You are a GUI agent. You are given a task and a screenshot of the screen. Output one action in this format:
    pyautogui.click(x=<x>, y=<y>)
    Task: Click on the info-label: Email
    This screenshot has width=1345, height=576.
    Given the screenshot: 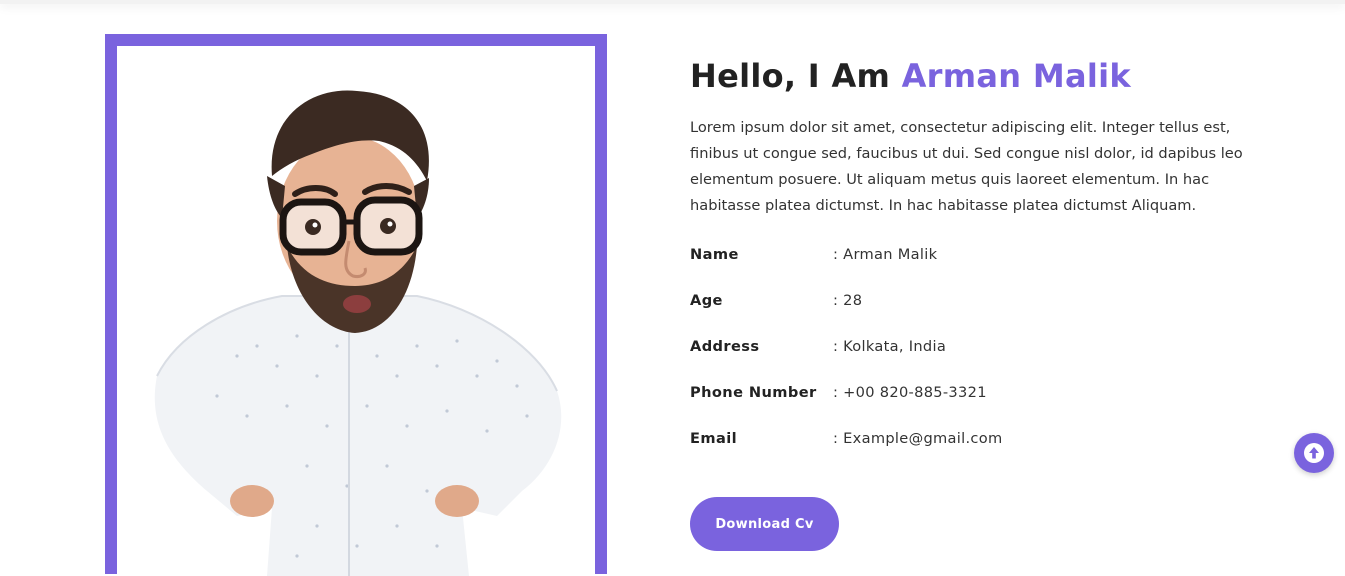 What is the action you would take?
    pyautogui.click(x=714, y=438)
    